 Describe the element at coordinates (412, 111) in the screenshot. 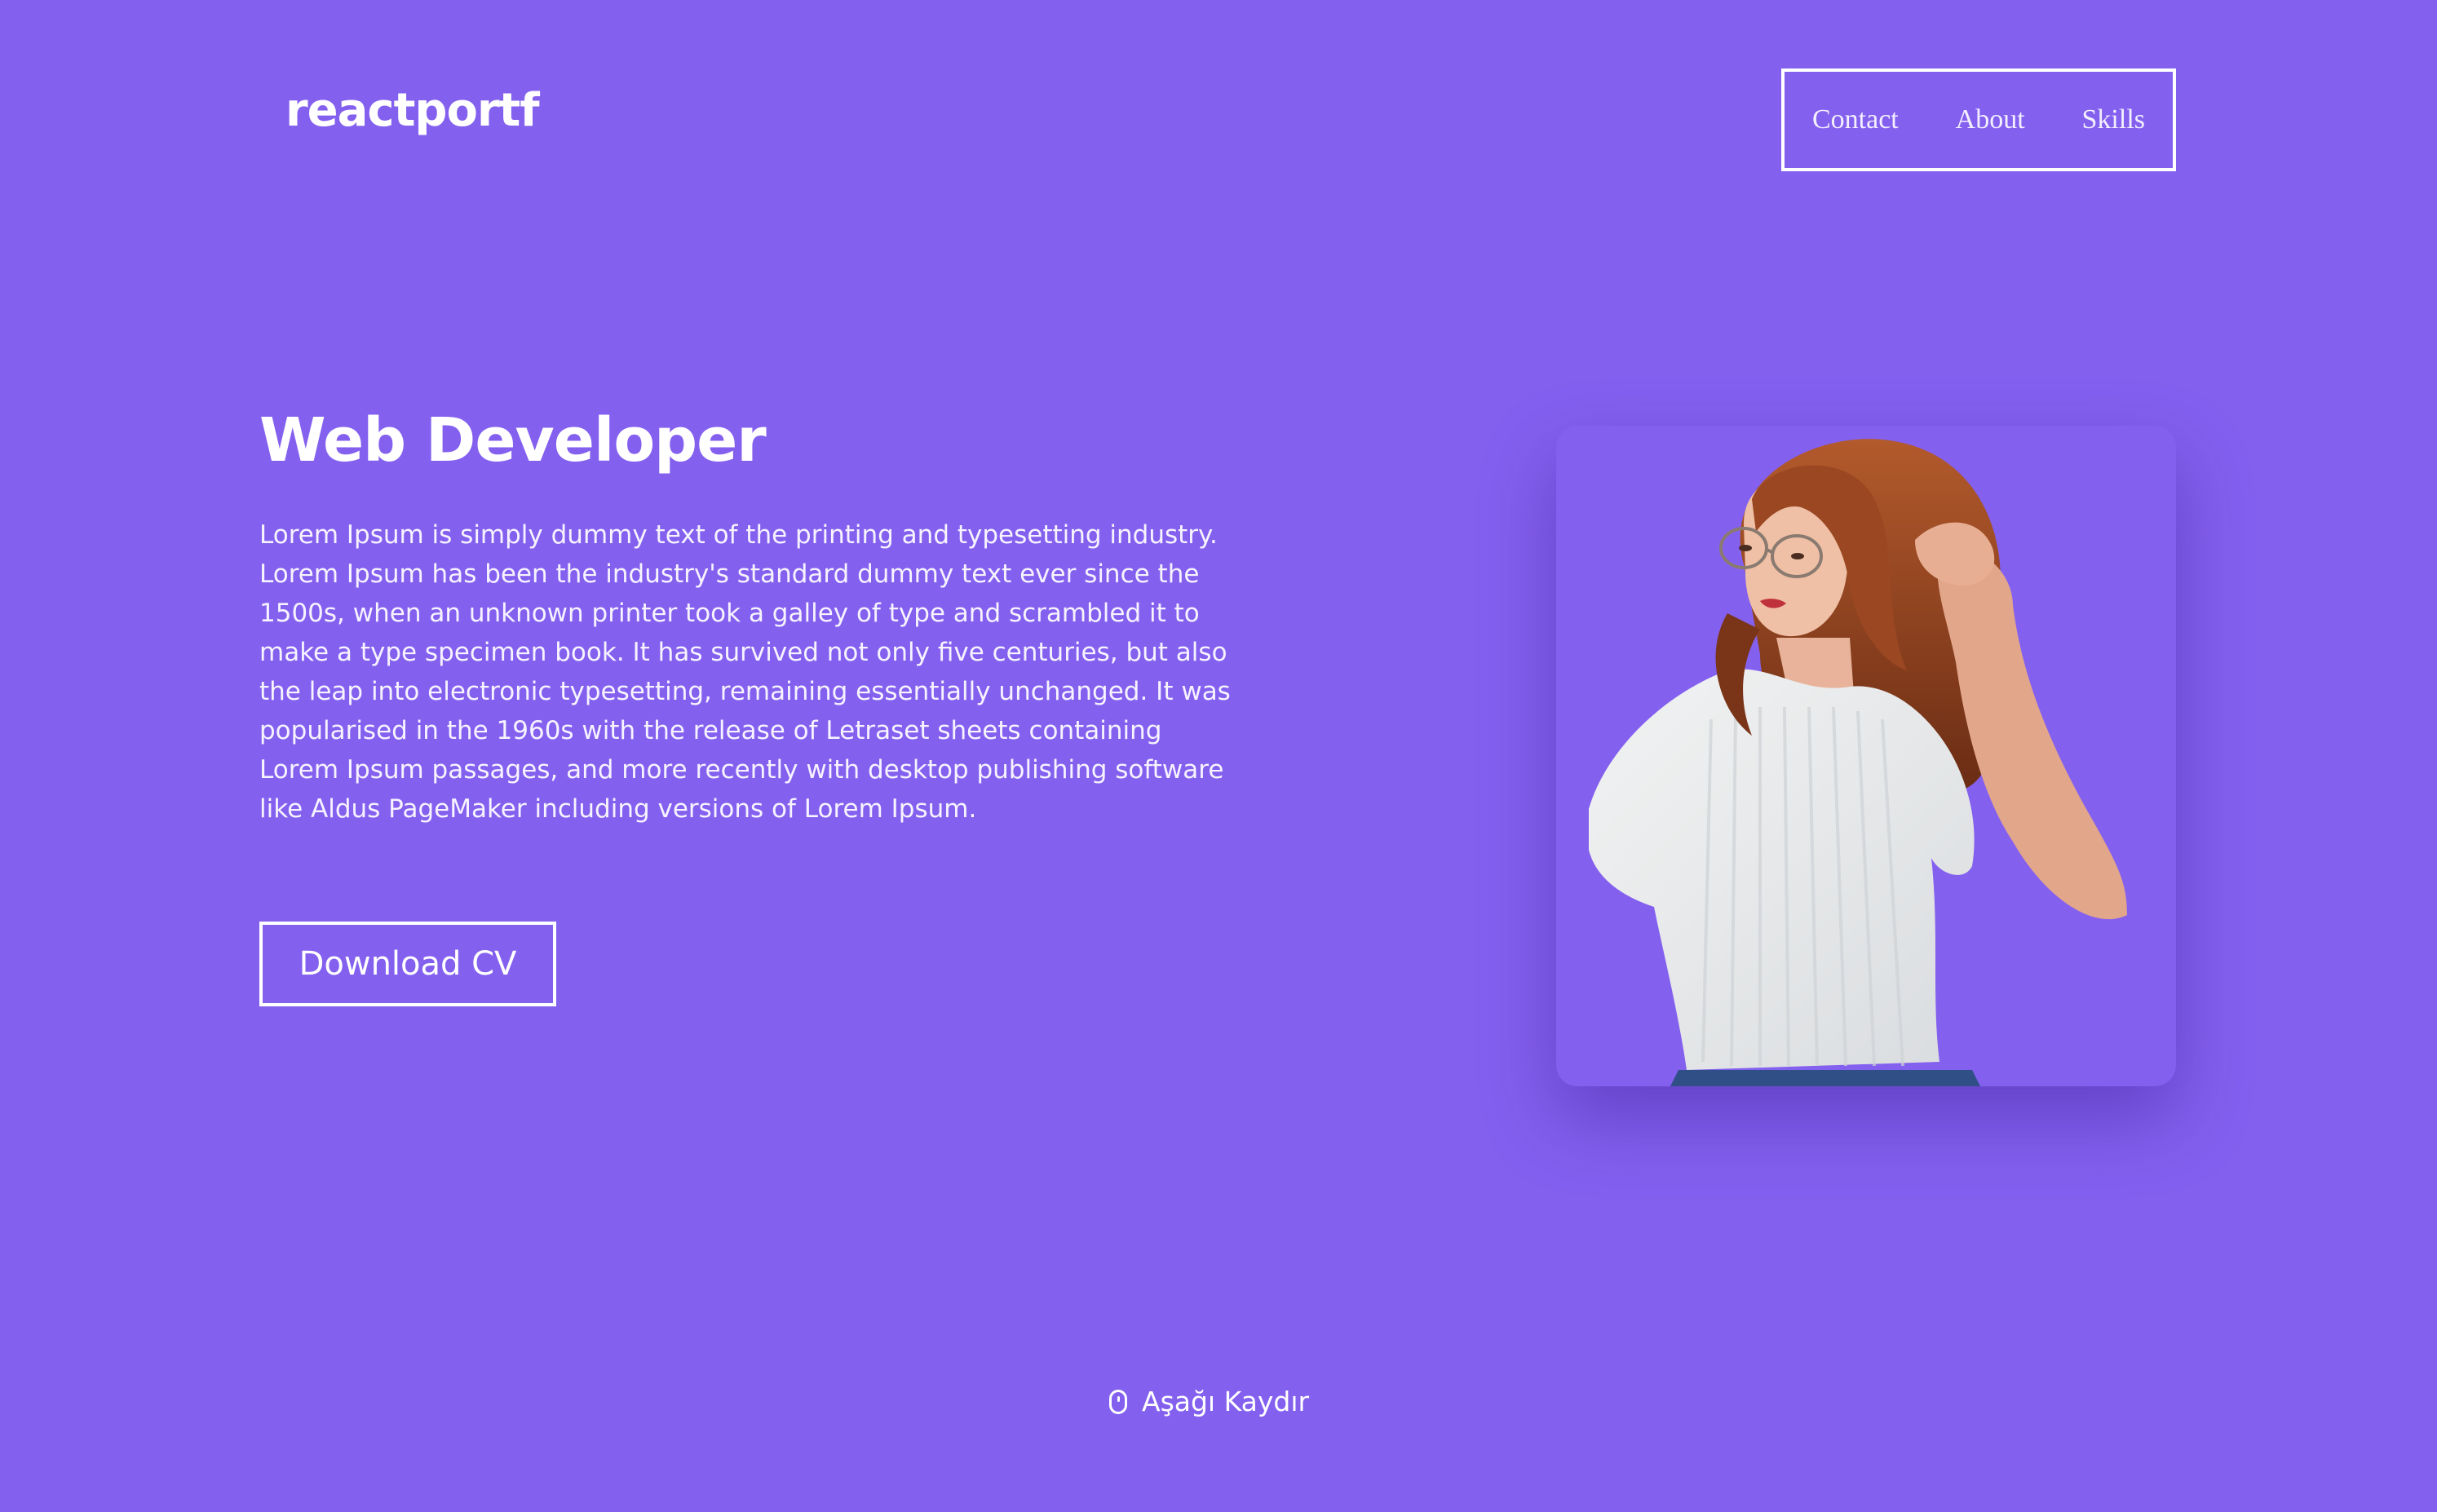

I see `site-logo: reactportf` at that location.